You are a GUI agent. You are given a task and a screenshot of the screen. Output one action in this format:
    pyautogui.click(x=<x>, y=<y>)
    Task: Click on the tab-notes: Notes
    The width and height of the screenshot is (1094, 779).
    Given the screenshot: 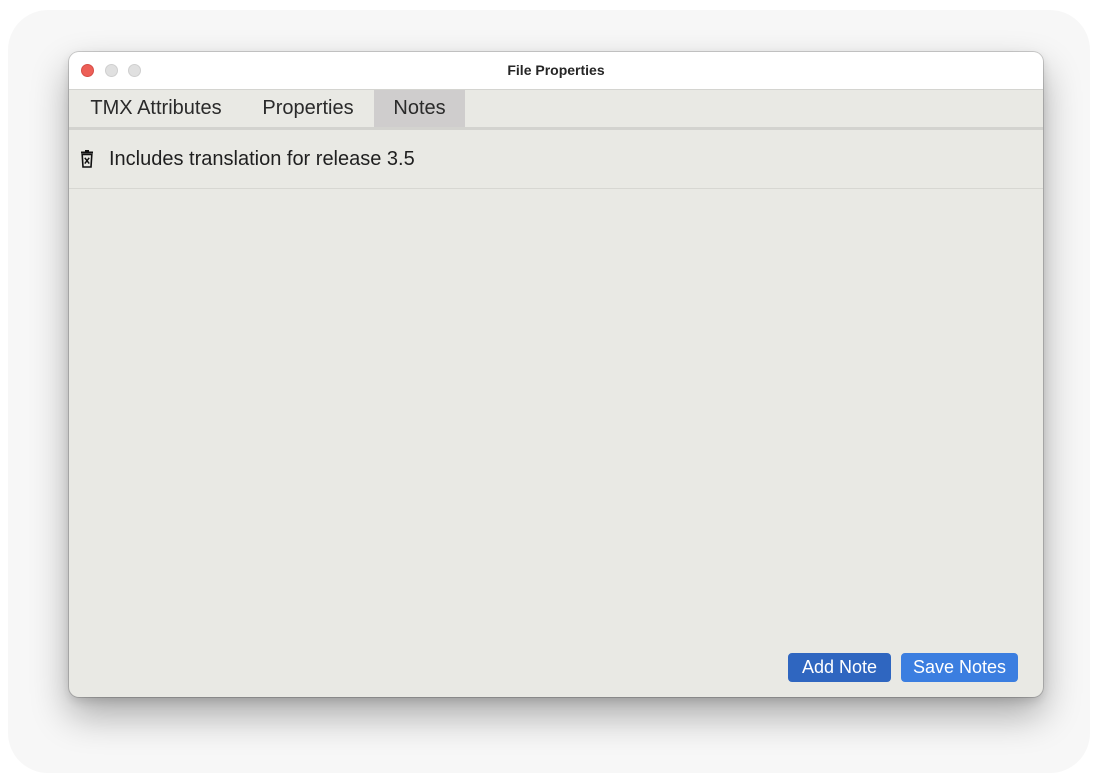 What is the action you would take?
    pyautogui.click(x=419, y=108)
    